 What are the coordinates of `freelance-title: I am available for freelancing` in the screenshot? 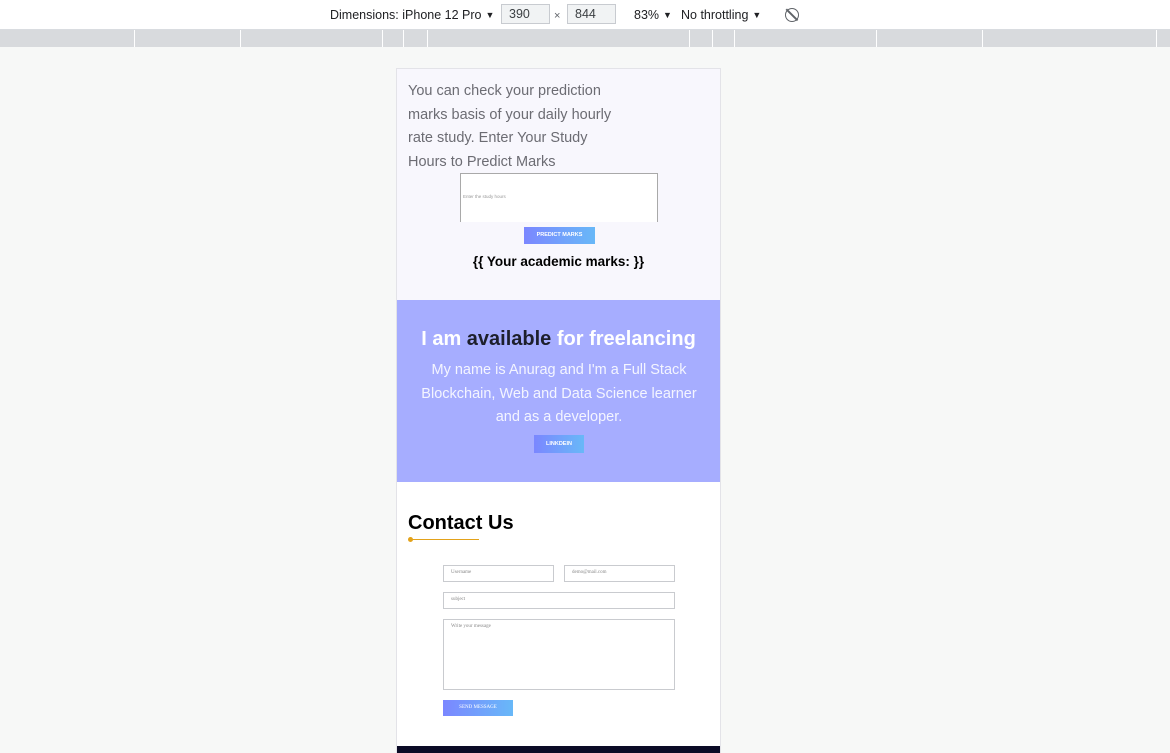 It's located at (558, 339).